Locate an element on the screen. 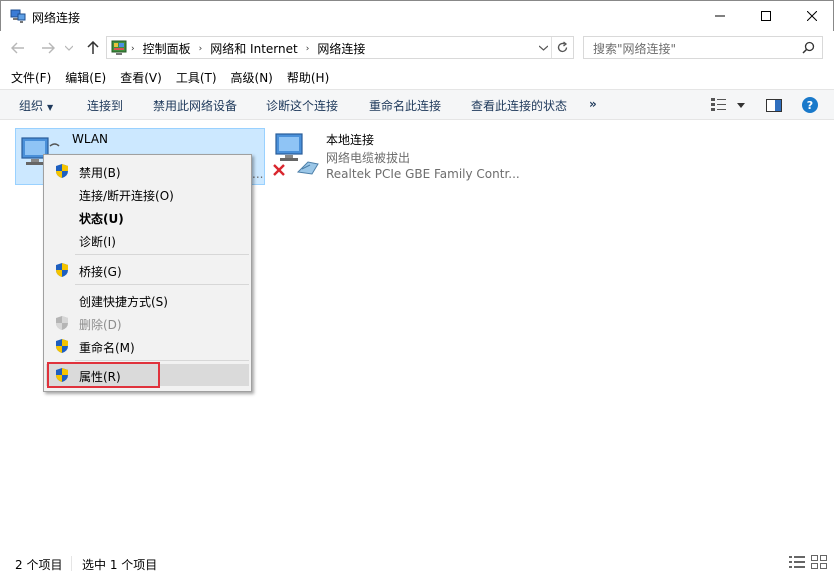 The width and height of the screenshot is (834, 576). ctx-bridge-label: 桥接(G) is located at coordinates (100, 272).